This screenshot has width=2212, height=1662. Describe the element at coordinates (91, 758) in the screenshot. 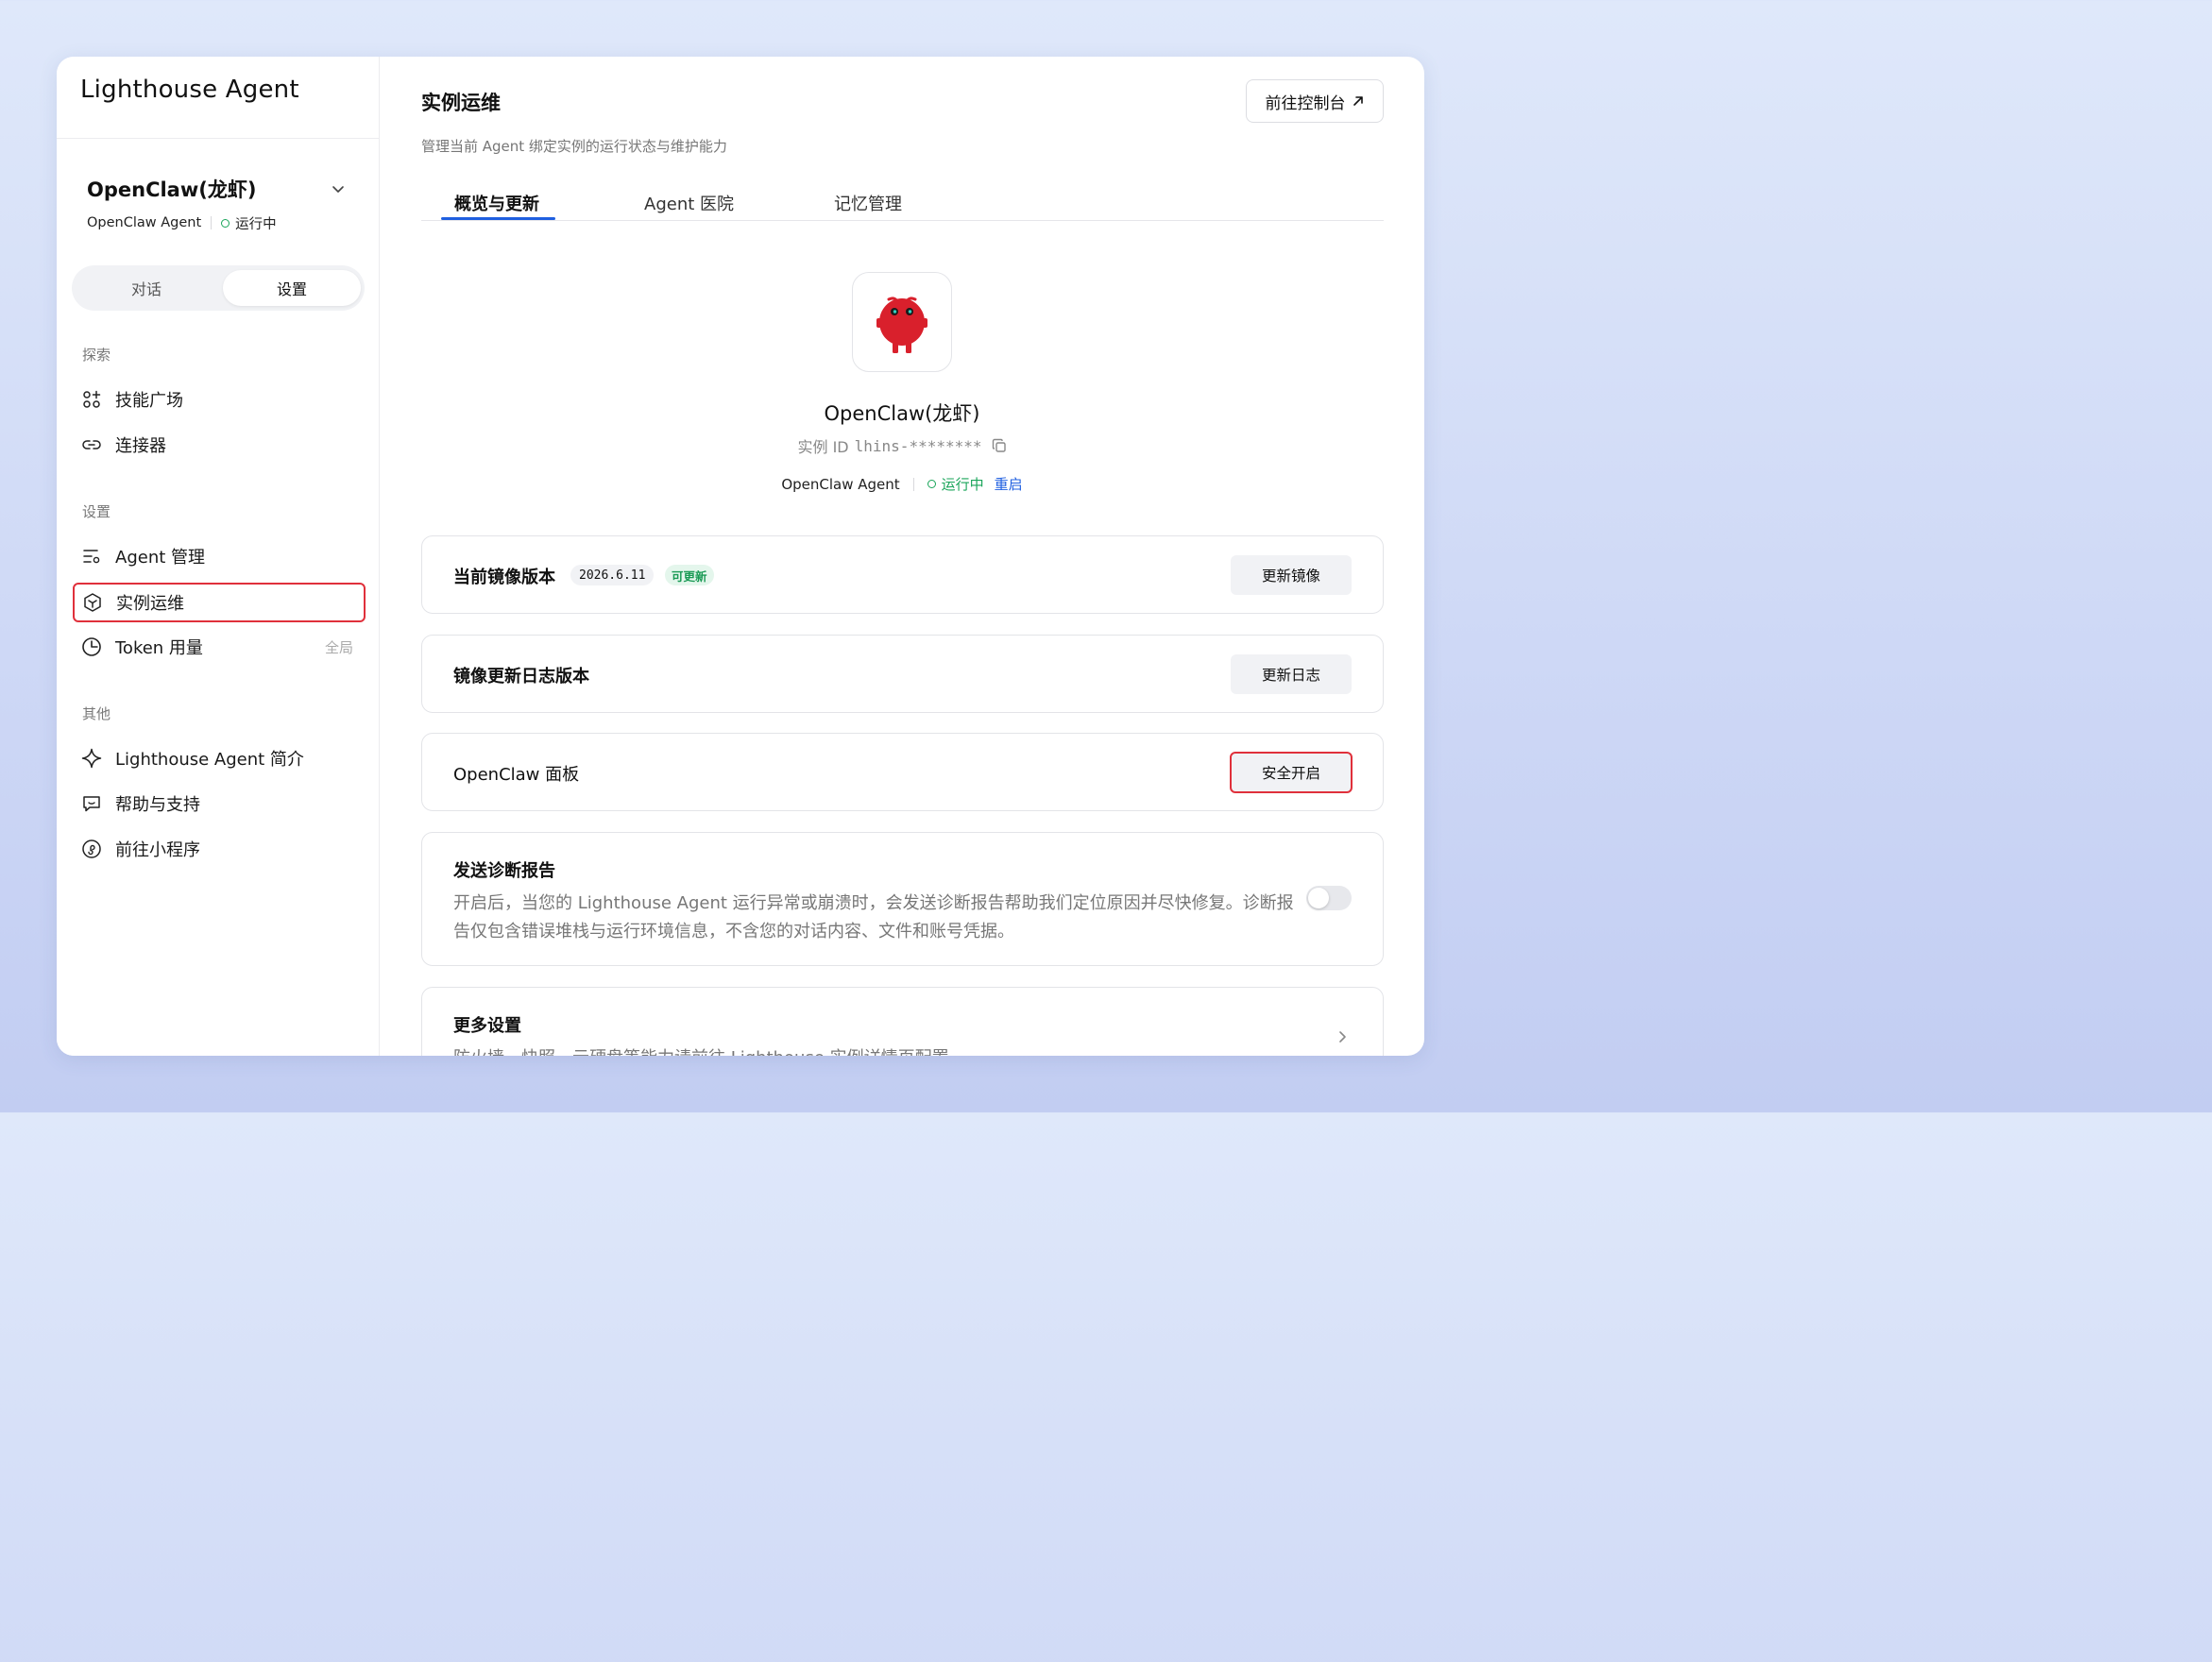

I see `sparkle-icon` at that location.